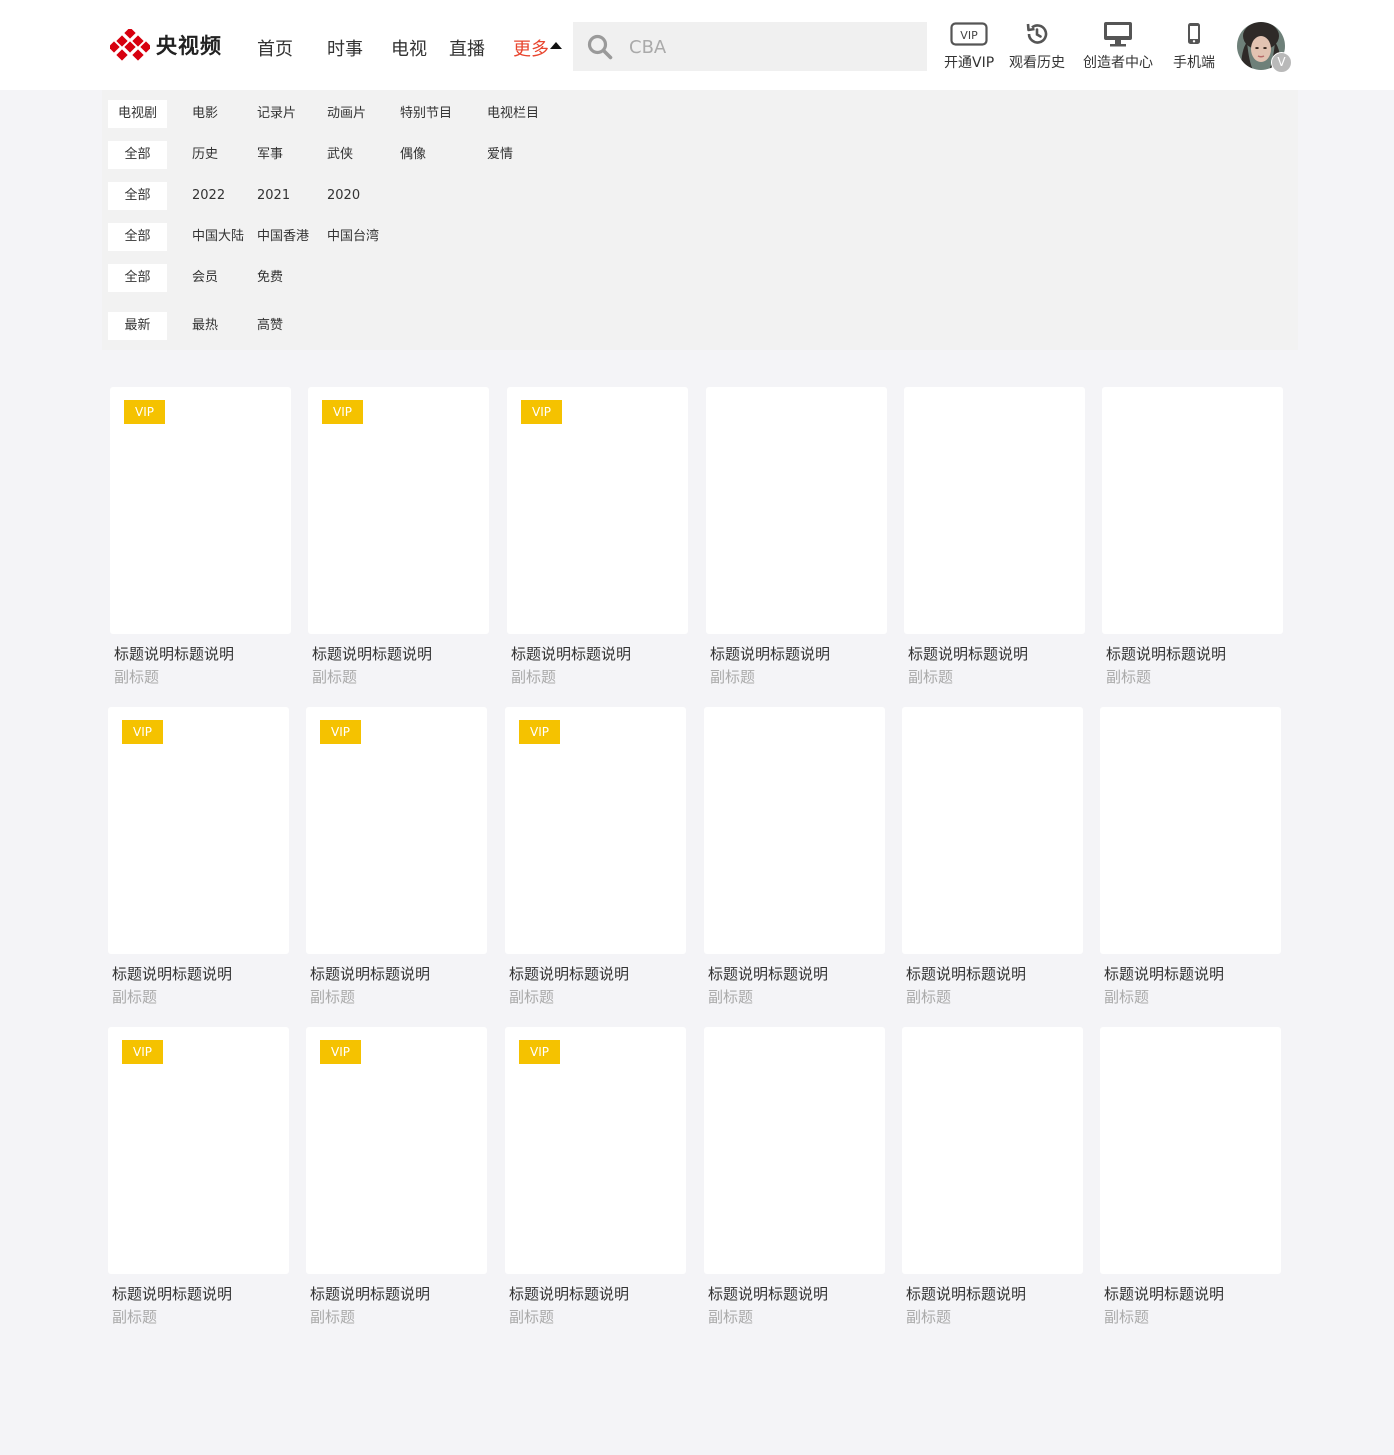 This screenshot has width=1394, height=1455. I want to click on filter-category-documentary: 记录片, so click(276, 114).